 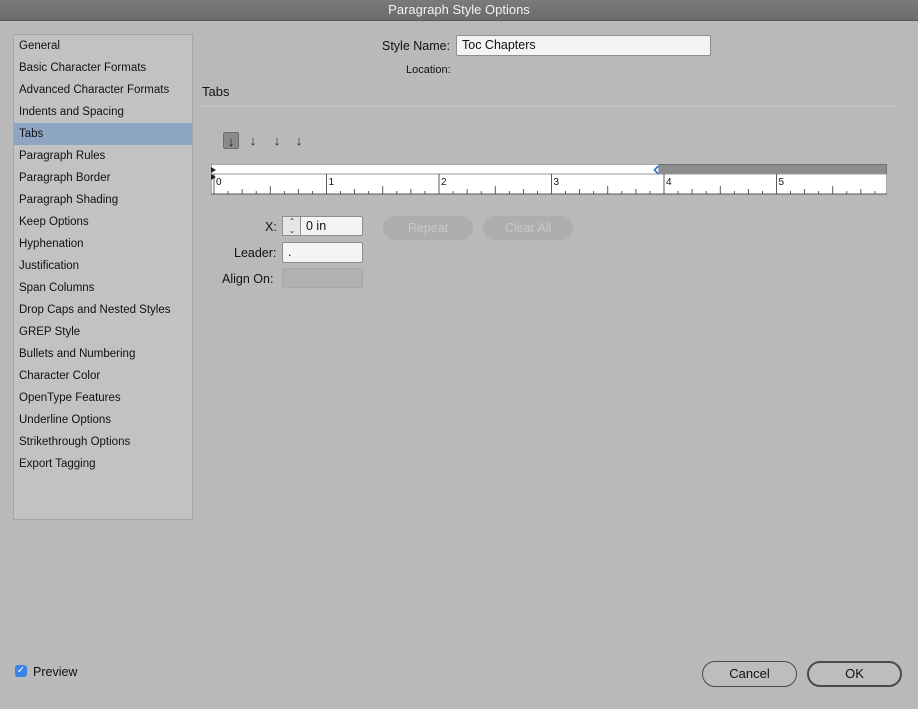 What do you see at coordinates (103, 68) in the screenshot?
I see `sidebar-item-basic-character-formats: Basic Character Formats` at bounding box center [103, 68].